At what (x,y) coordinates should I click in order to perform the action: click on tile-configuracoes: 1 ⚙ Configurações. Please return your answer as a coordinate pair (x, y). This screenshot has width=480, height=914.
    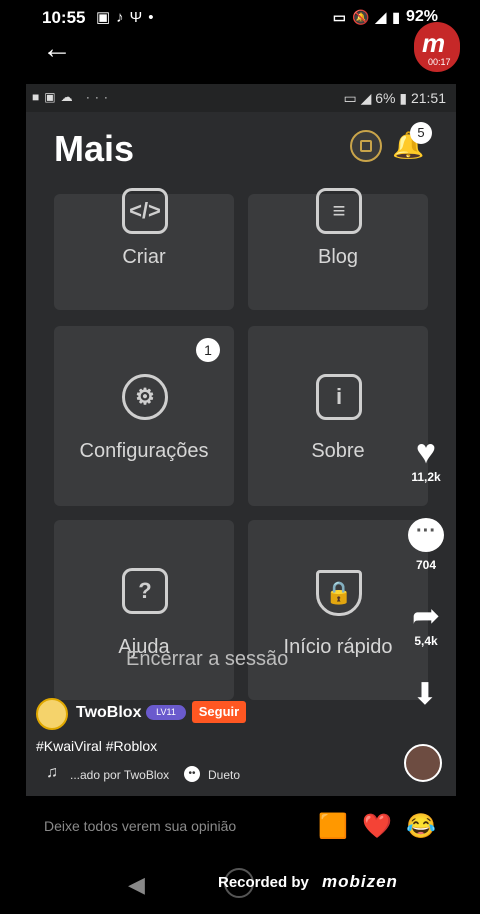
    Looking at the image, I should click on (144, 416).